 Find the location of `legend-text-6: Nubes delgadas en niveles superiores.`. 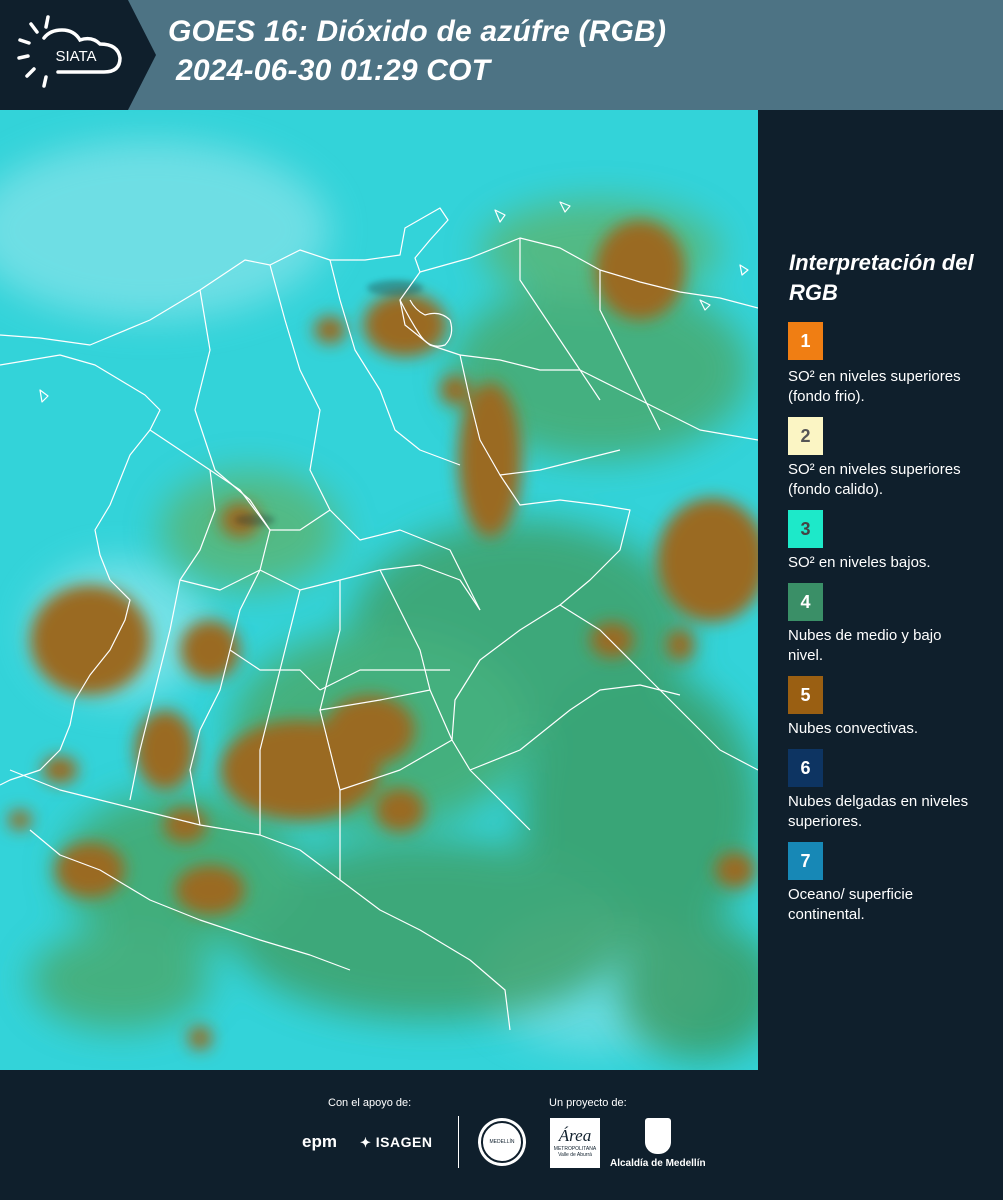

legend-text-6: Nubes delgadas en niveles superiores. is located at coordinates (878, 811).